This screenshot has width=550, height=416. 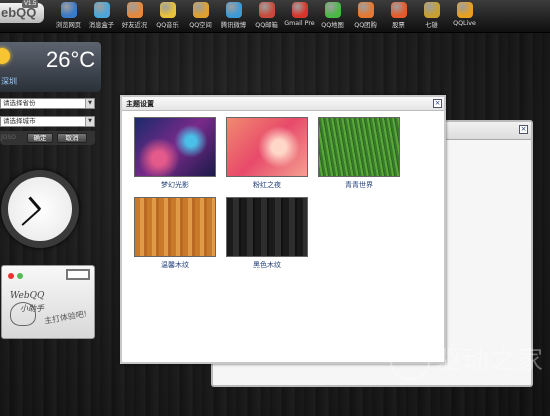 What do you see at coordinates (398, 10) in the screenshot?
I see `stock-icon` at bounding box center [398, 10].